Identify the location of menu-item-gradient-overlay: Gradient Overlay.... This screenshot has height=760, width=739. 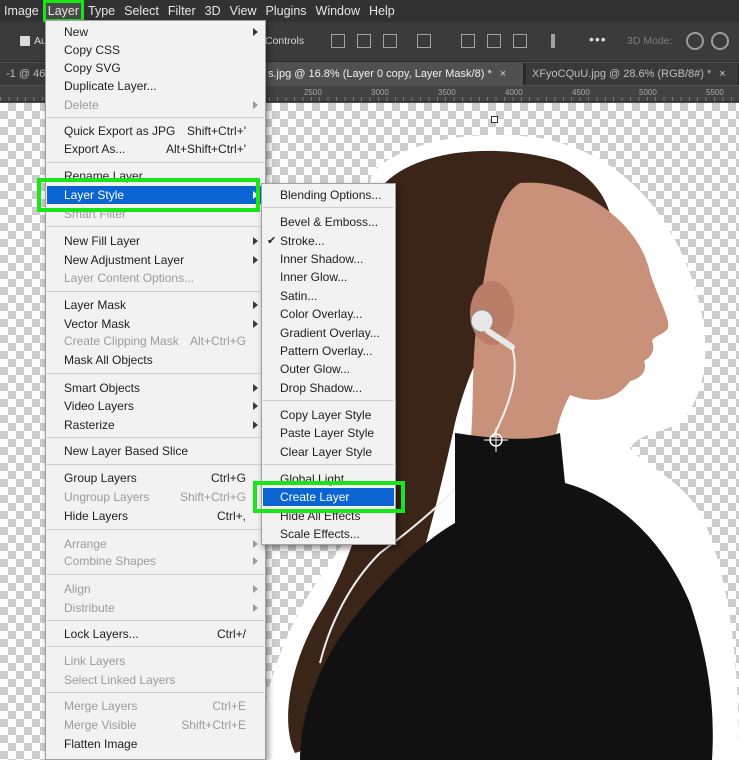
(328, 333).